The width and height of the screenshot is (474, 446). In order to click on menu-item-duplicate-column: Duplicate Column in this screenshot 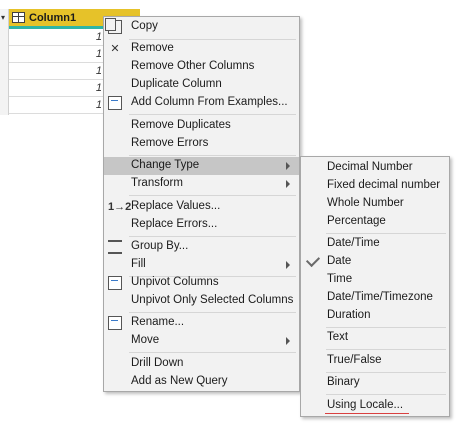, I will do `click(201, 85)`.